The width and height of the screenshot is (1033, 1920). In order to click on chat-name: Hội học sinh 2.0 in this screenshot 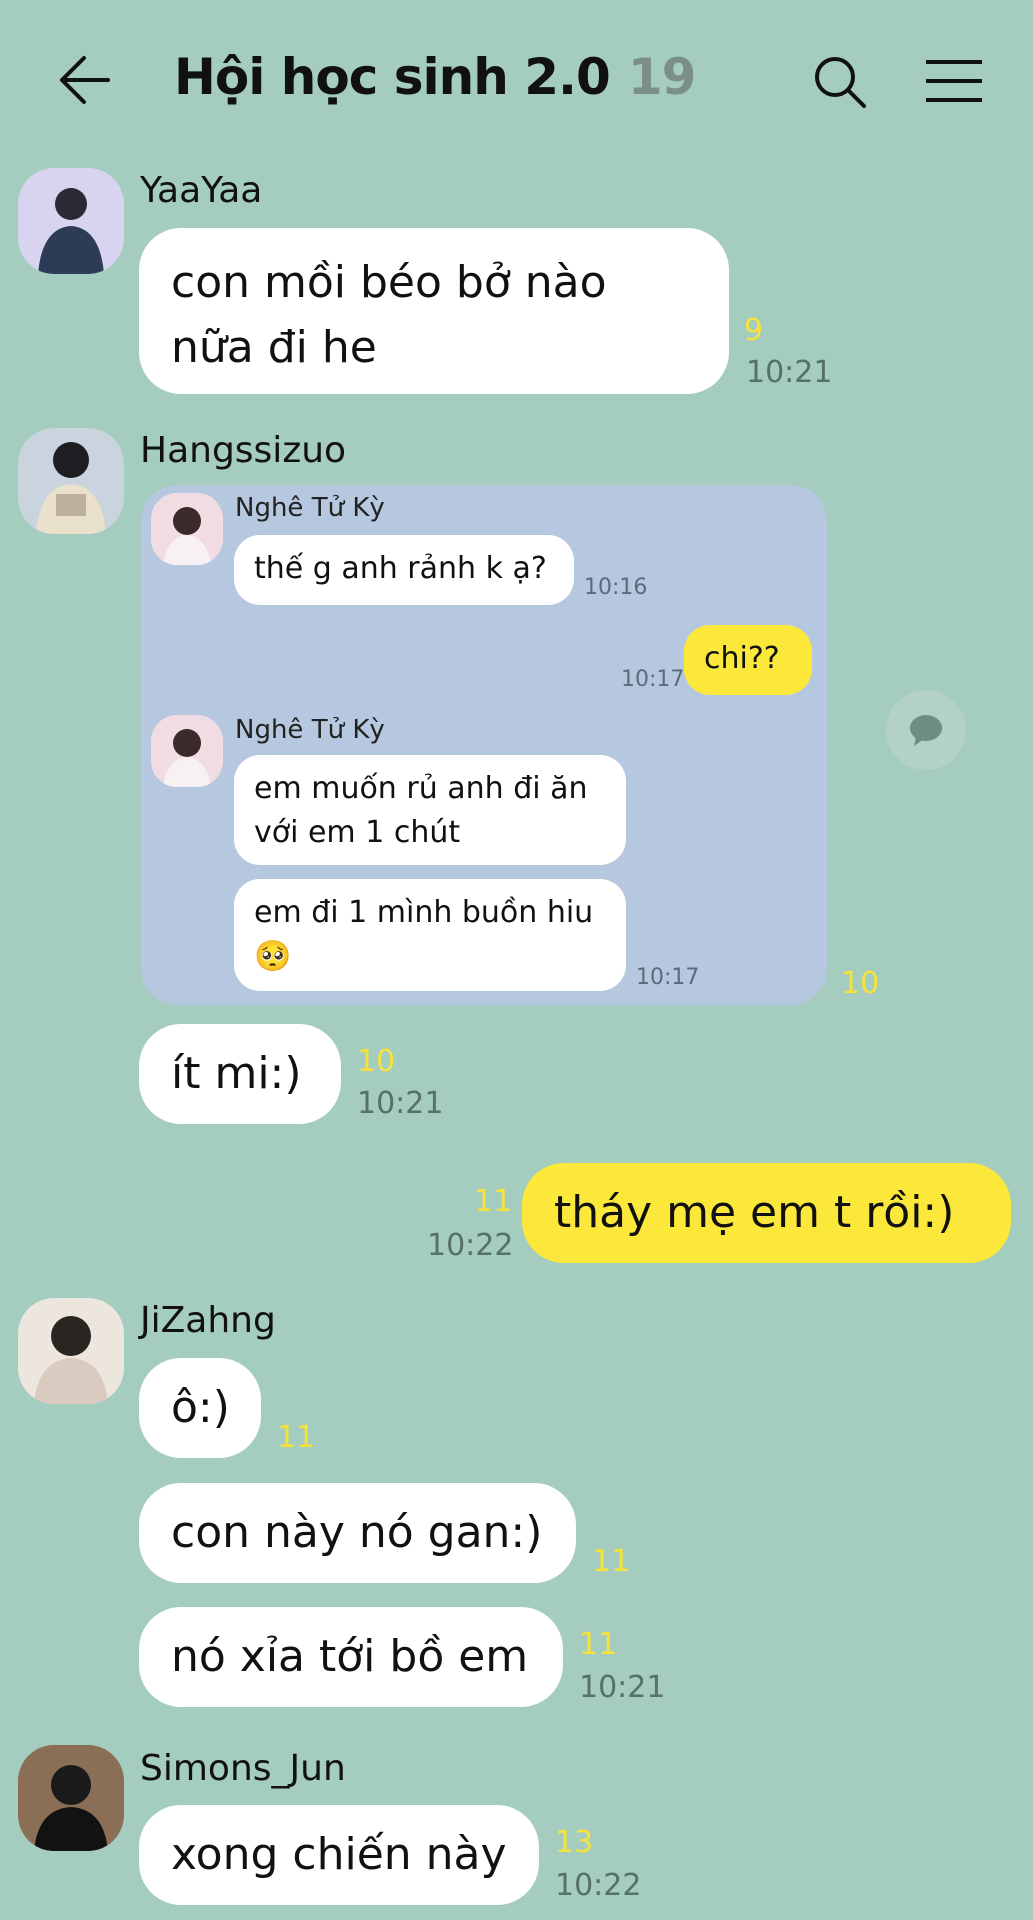, I will do `click(392, 77)`.